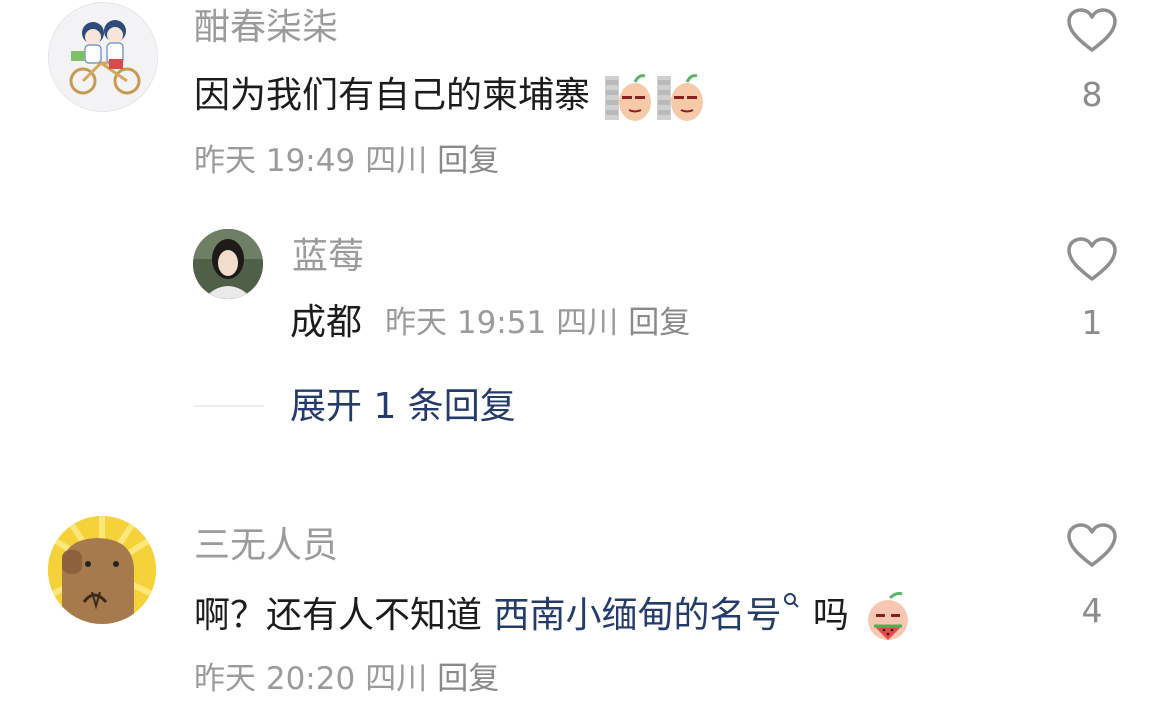 Image resolution: width=1170 pixels, height=719 pixels. What do you see at coordinates (392, 95) in the screenshot?
I see `comment-text-body: 因为我们有自己的柬埔寨` at bounding box center [392, 95].